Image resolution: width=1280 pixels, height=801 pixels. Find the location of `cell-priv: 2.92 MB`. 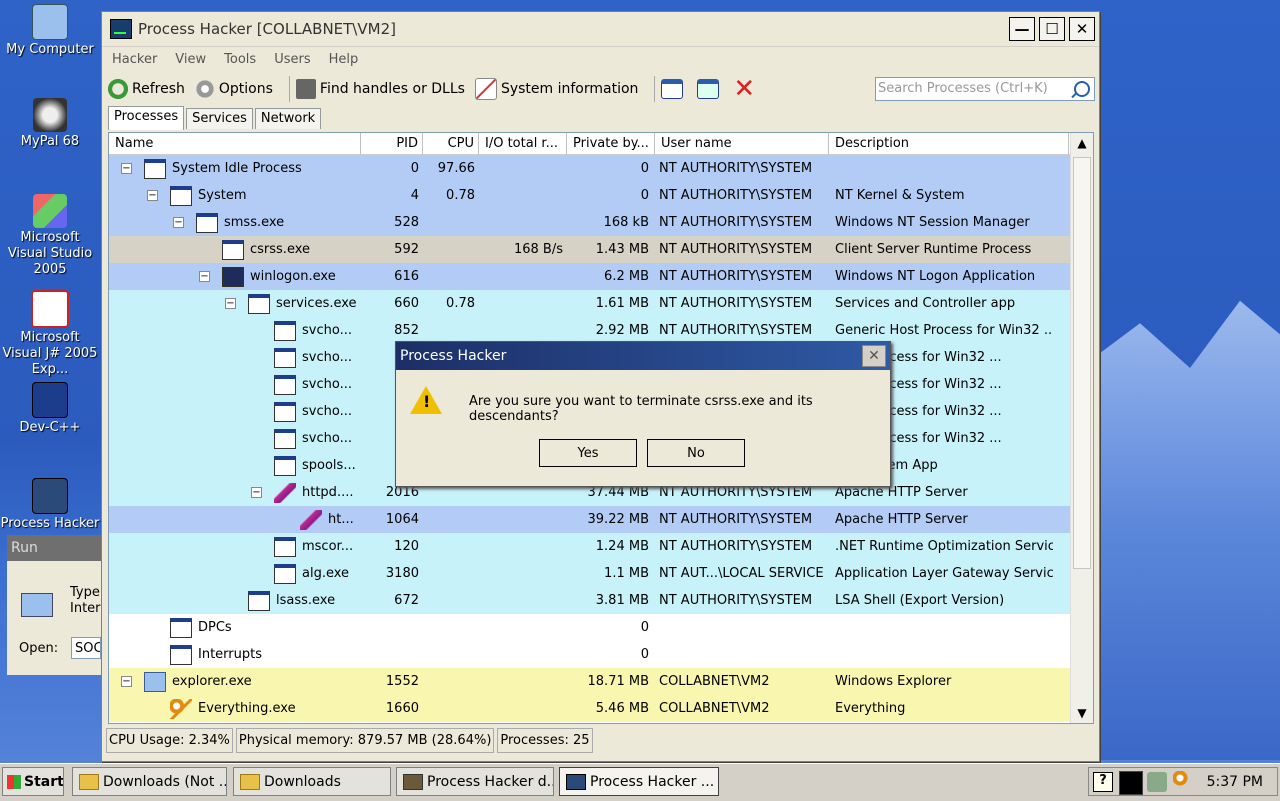

cell-priv: 2.92 MB is located at coordinates (622, 330).